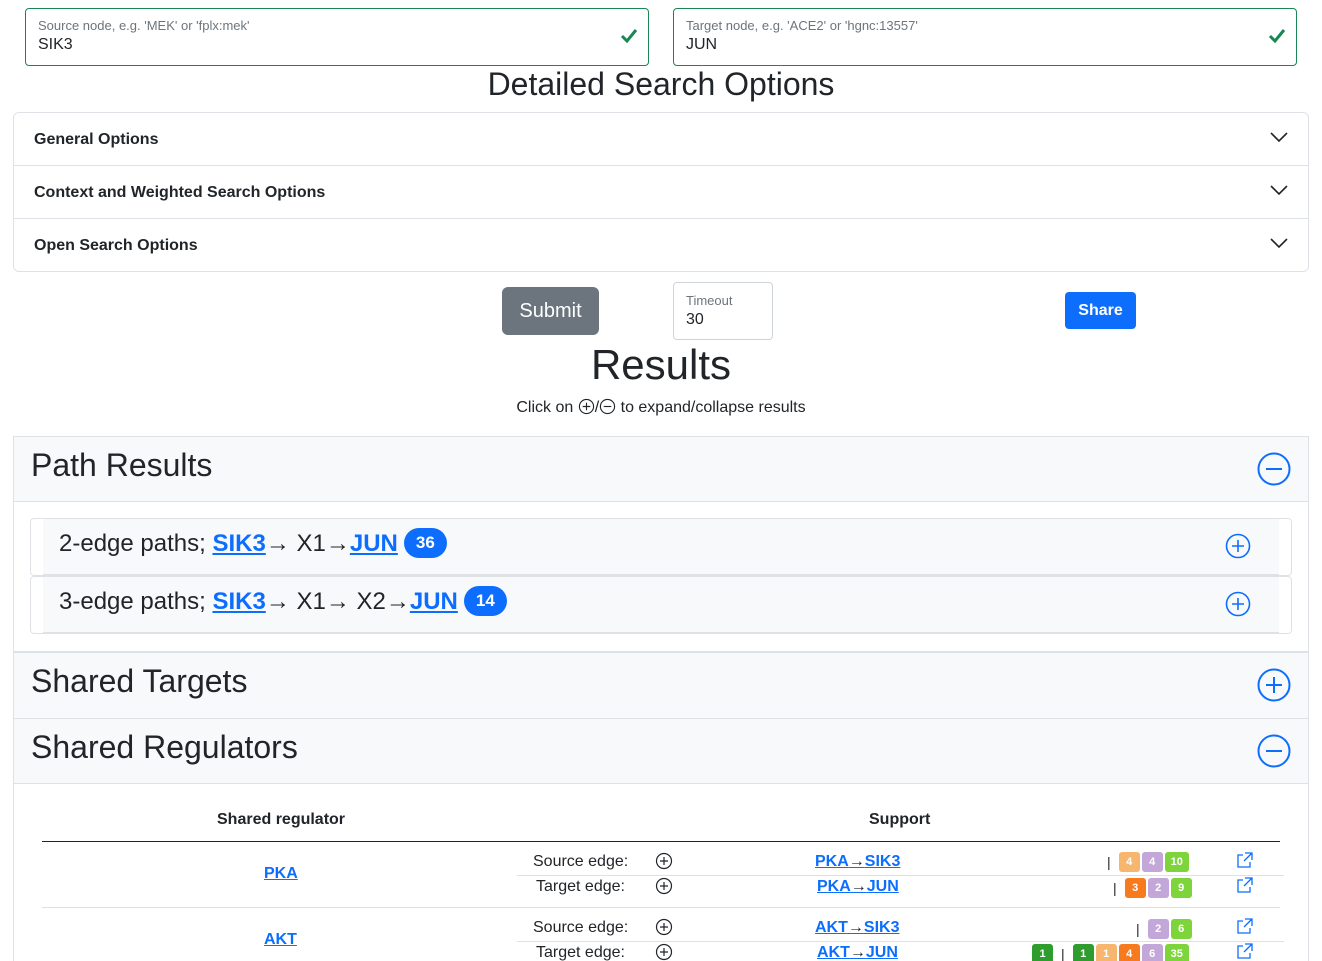  Describe the element at coordinates (857, 862) in the screenshot. I see `edge-link-pka-sik3: PKA→SIK3` at that location.